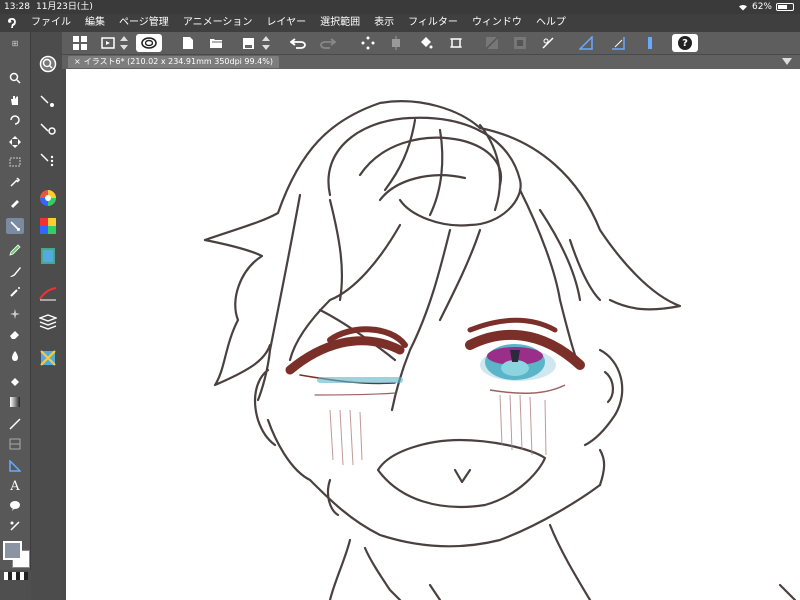 This screenshot has height=600, width=800. What do you see at coordinates (787, 62) in the screenshot?
I see `tab-menu-icon` at bounding box center [787, 62].